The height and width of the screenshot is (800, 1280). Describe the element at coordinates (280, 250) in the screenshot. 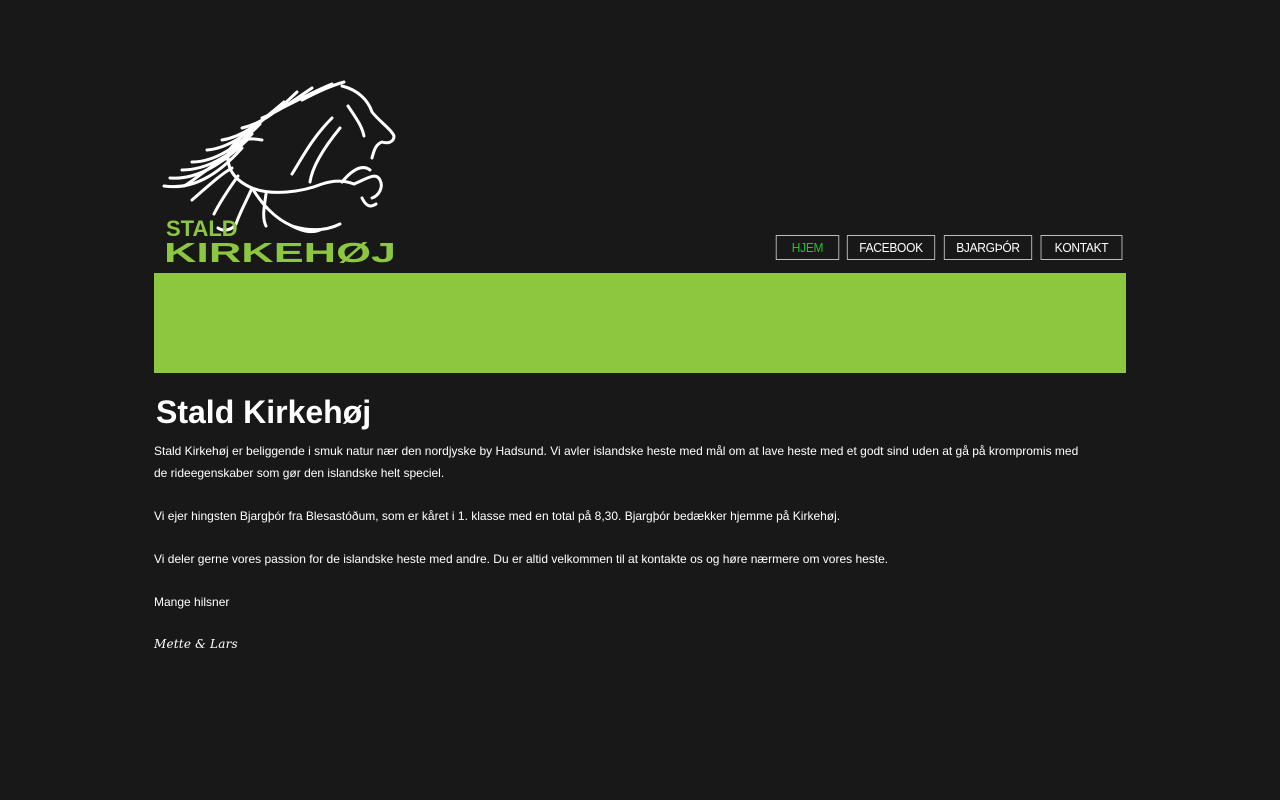

I see `logo-line-2: KIRKEHØJ` at that location.